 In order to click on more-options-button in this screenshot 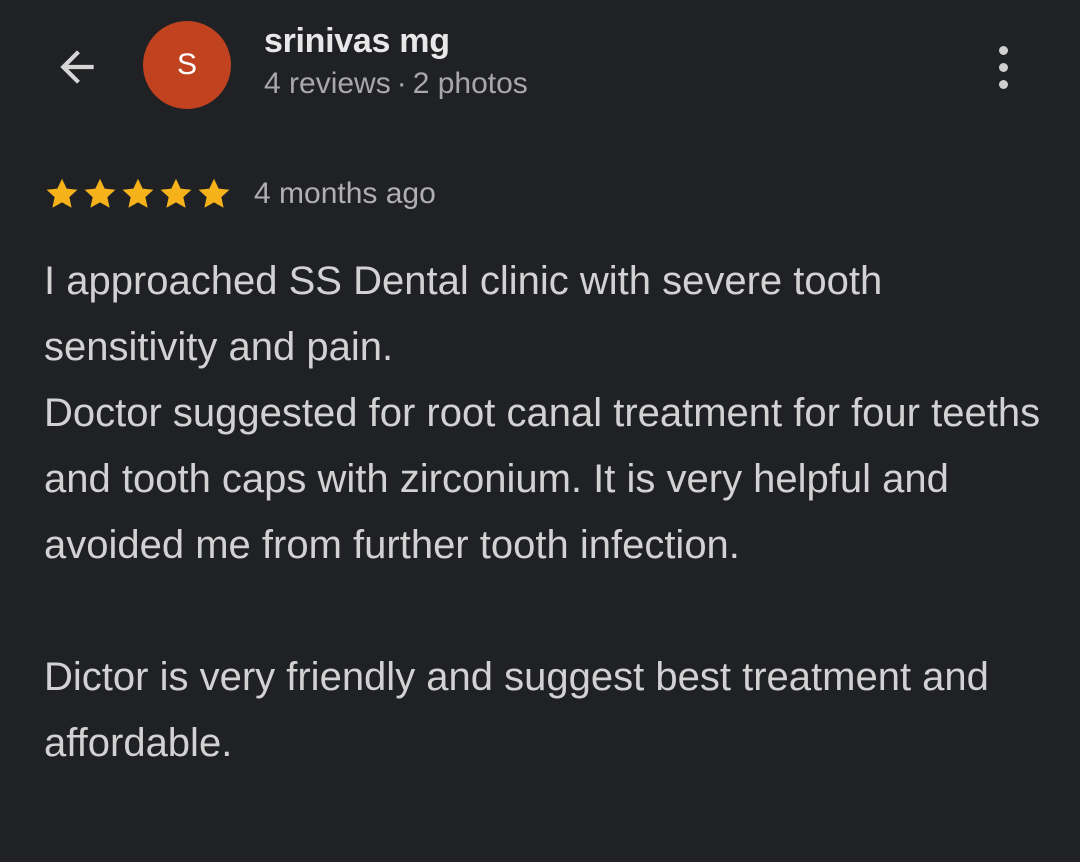, I will do `click(1003, 67)`.